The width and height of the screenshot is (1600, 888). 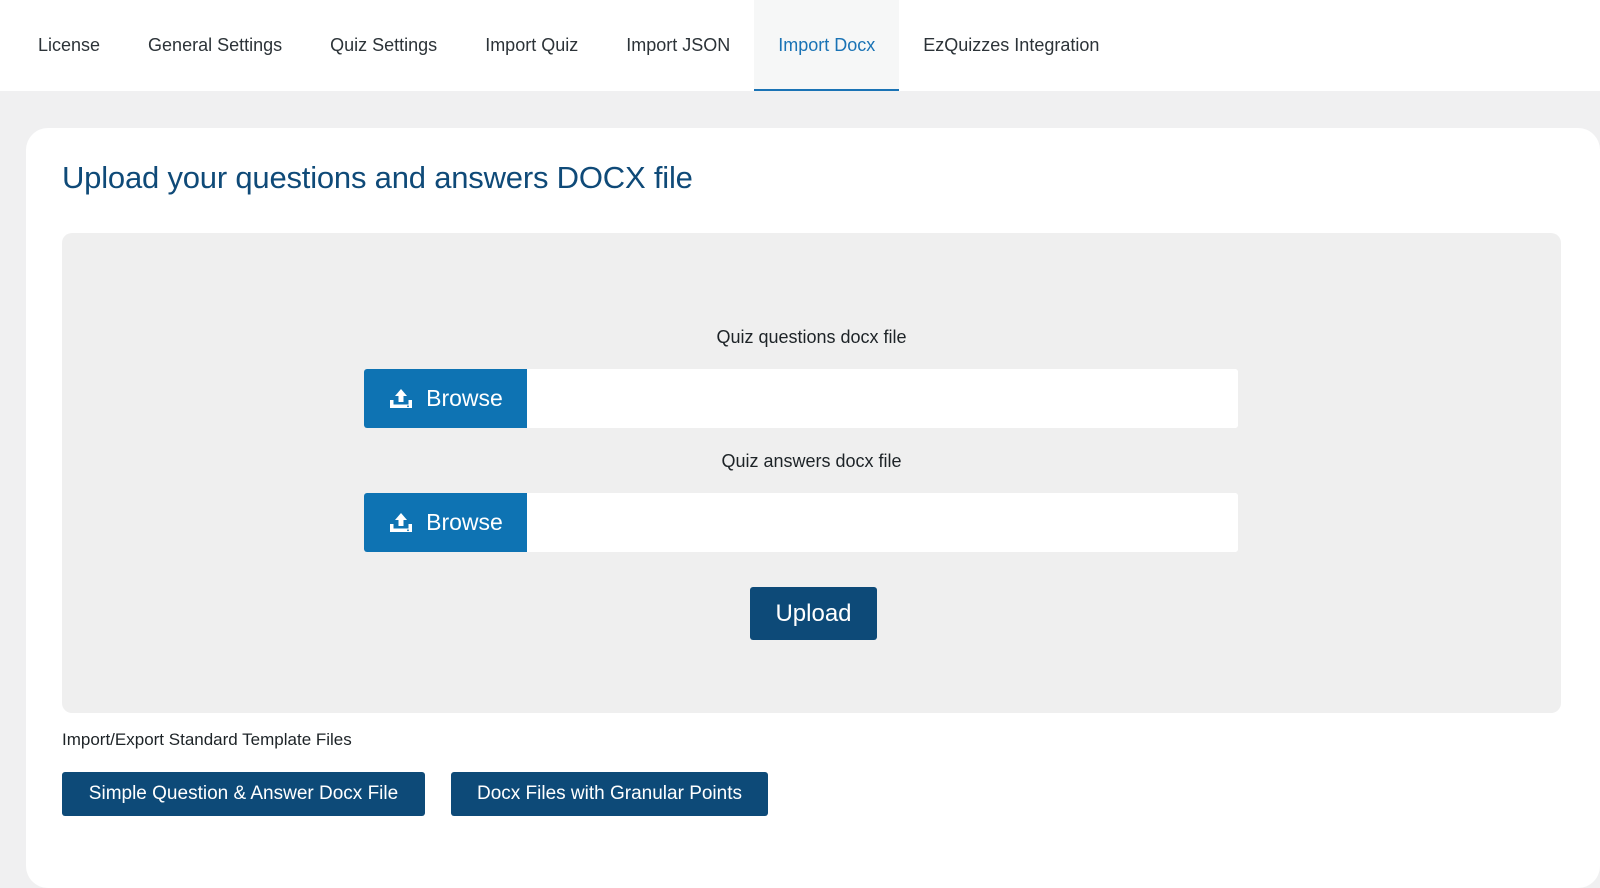 What do you see at coordinates (882, 398) in the screenshot?
I see `questions-file-input` at bounding box center [882, 398].